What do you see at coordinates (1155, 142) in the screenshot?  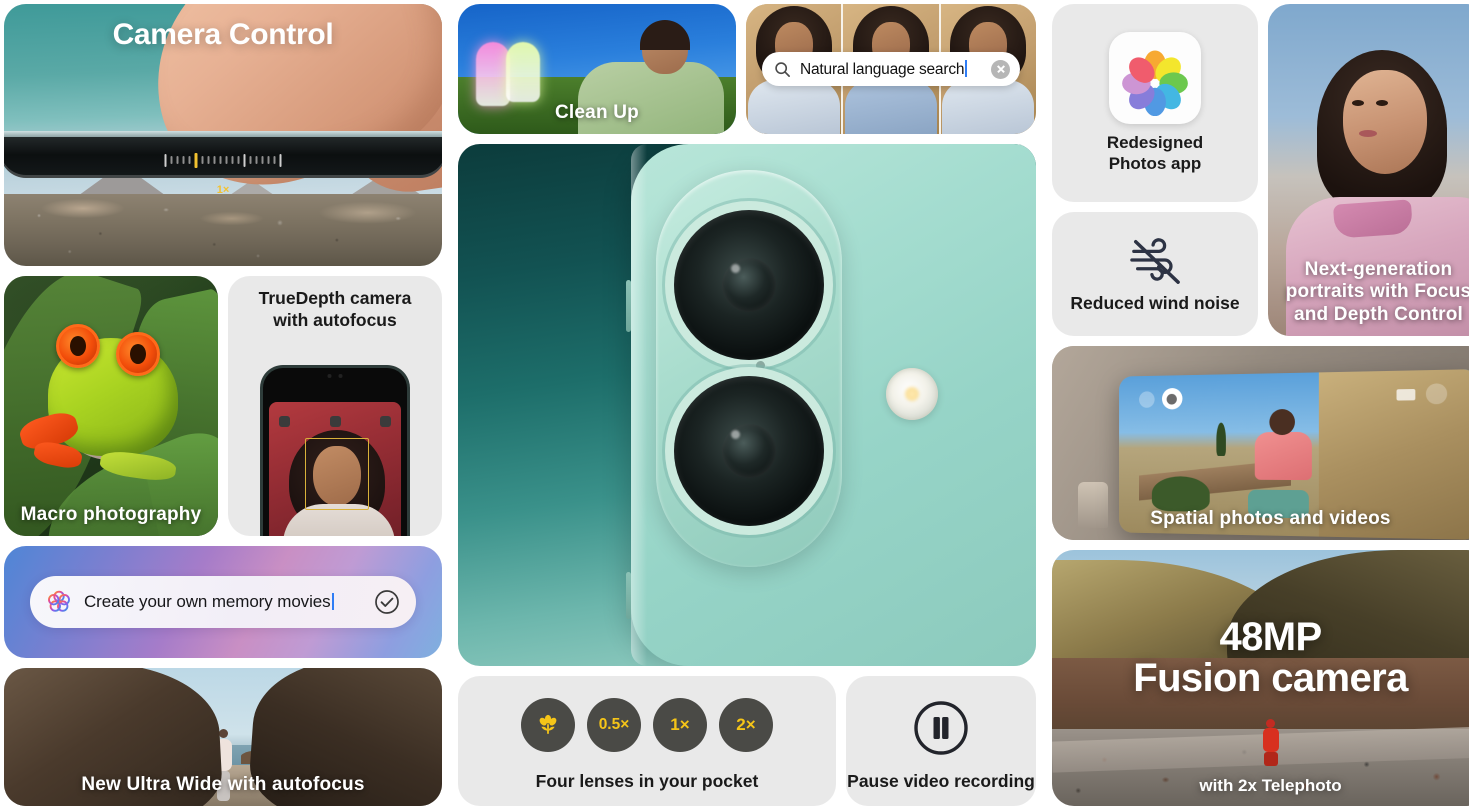 I see `photos-label-line1: Redesigned` at bounding box center [1155, 142].